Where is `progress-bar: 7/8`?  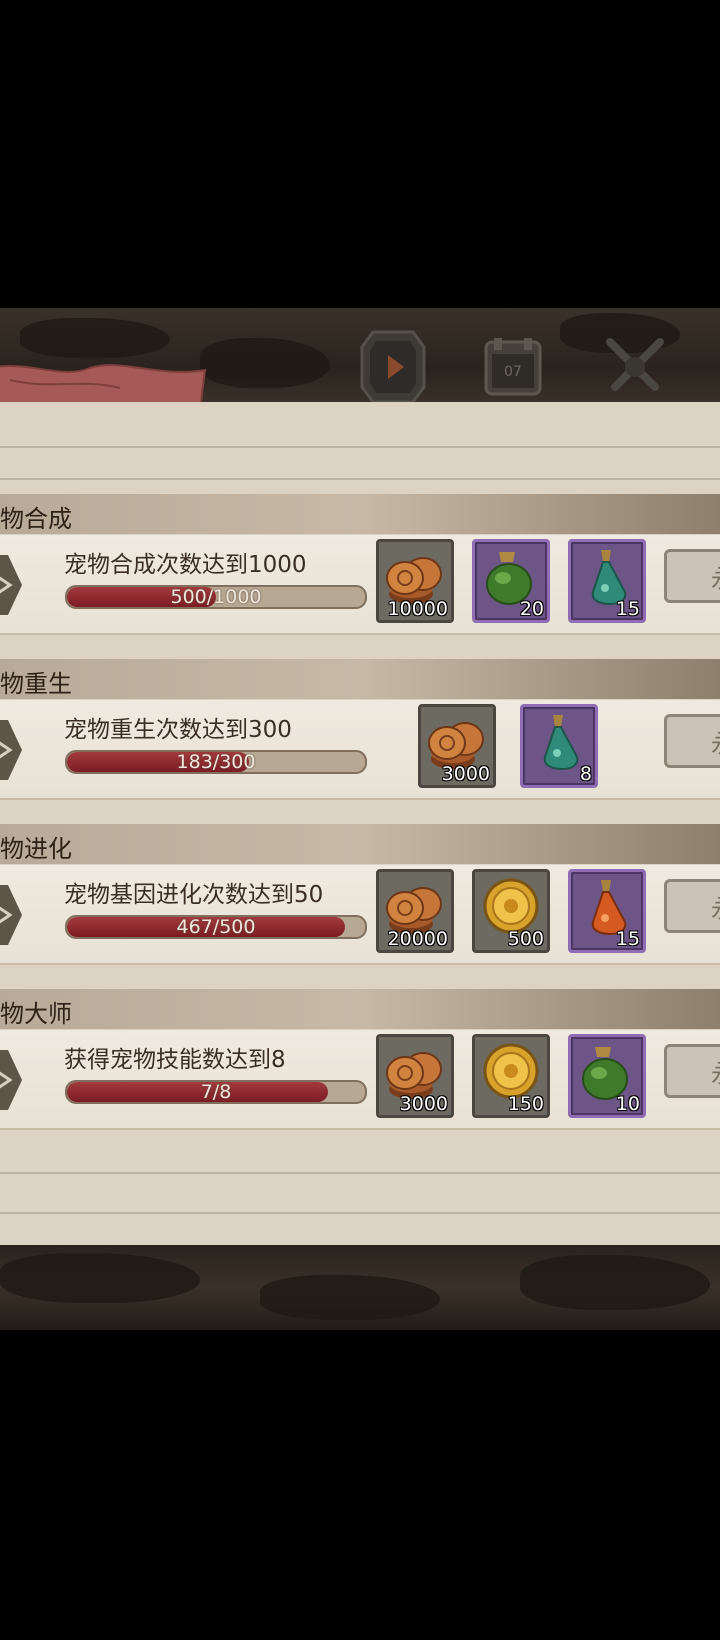 progress-bar: 7/8 is located at coordinates (216, 1092).